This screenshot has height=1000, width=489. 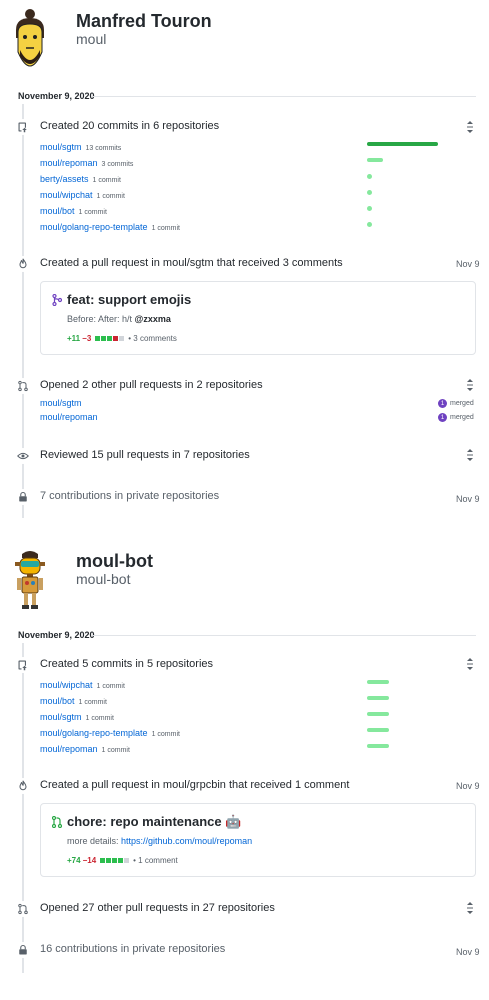 I want to click on timeline-line, so click(x=23, y=808).